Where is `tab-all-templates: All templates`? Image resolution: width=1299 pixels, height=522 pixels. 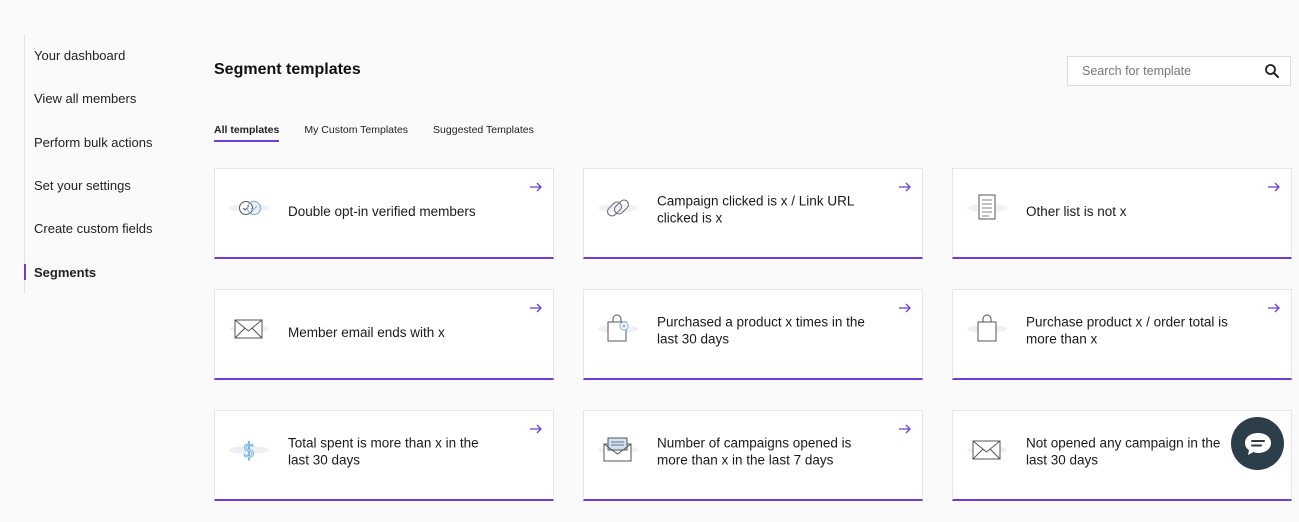
tab-all-templates: All templates is located at coordinates (247, 133).